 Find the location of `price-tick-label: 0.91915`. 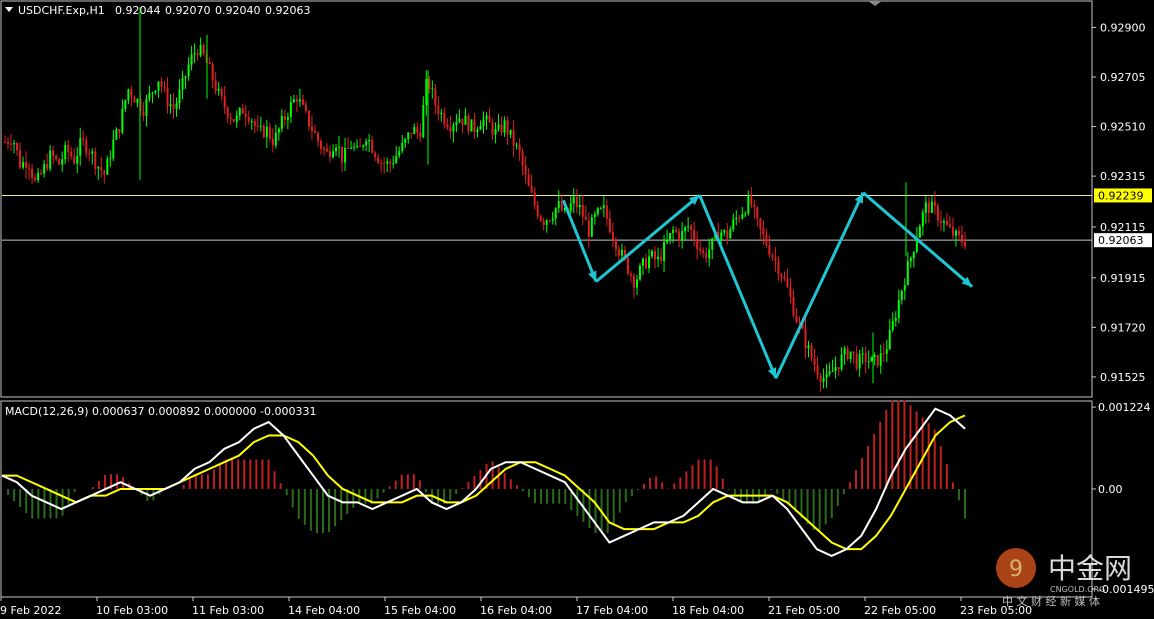

price-tick-label: 0.91915 is located at coordinates (1123, 278).